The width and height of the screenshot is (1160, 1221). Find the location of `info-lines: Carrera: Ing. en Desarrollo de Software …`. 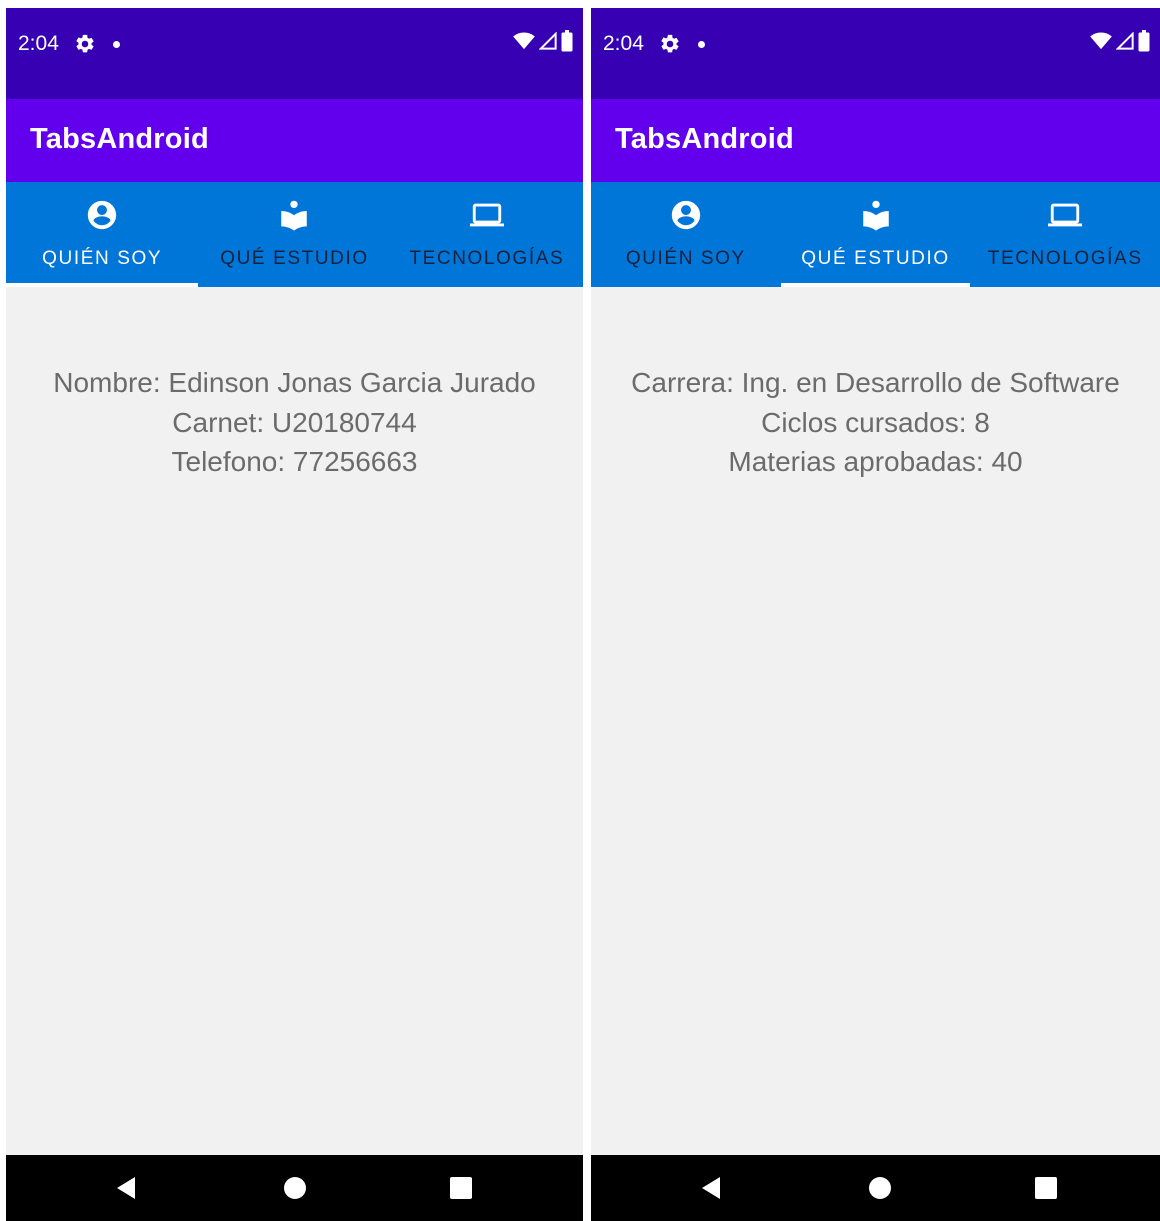

info-lines: Carrera: Ing. en Desarrollo de Software … is located at coordinates (875, 422).